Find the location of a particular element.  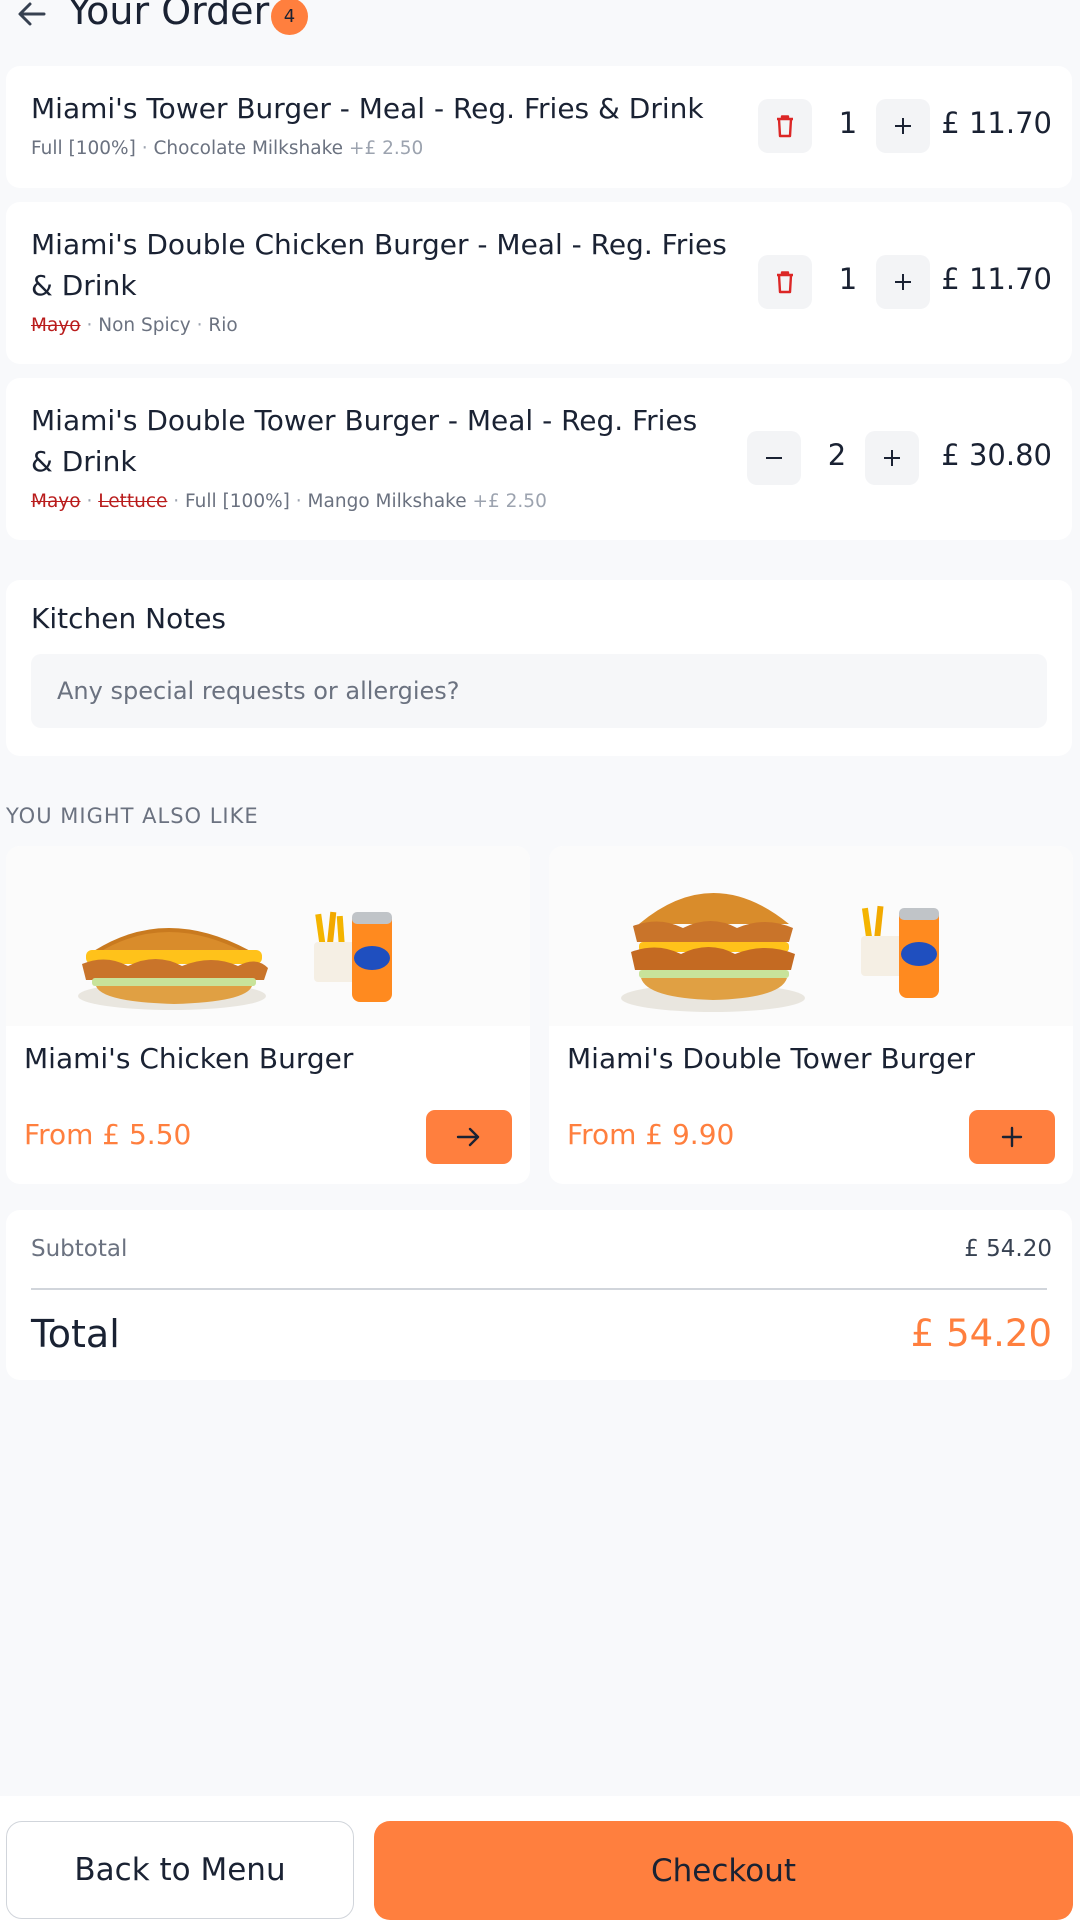

kitchen-notes-card: Kitchen Notes is located at coordinates (539, 668).